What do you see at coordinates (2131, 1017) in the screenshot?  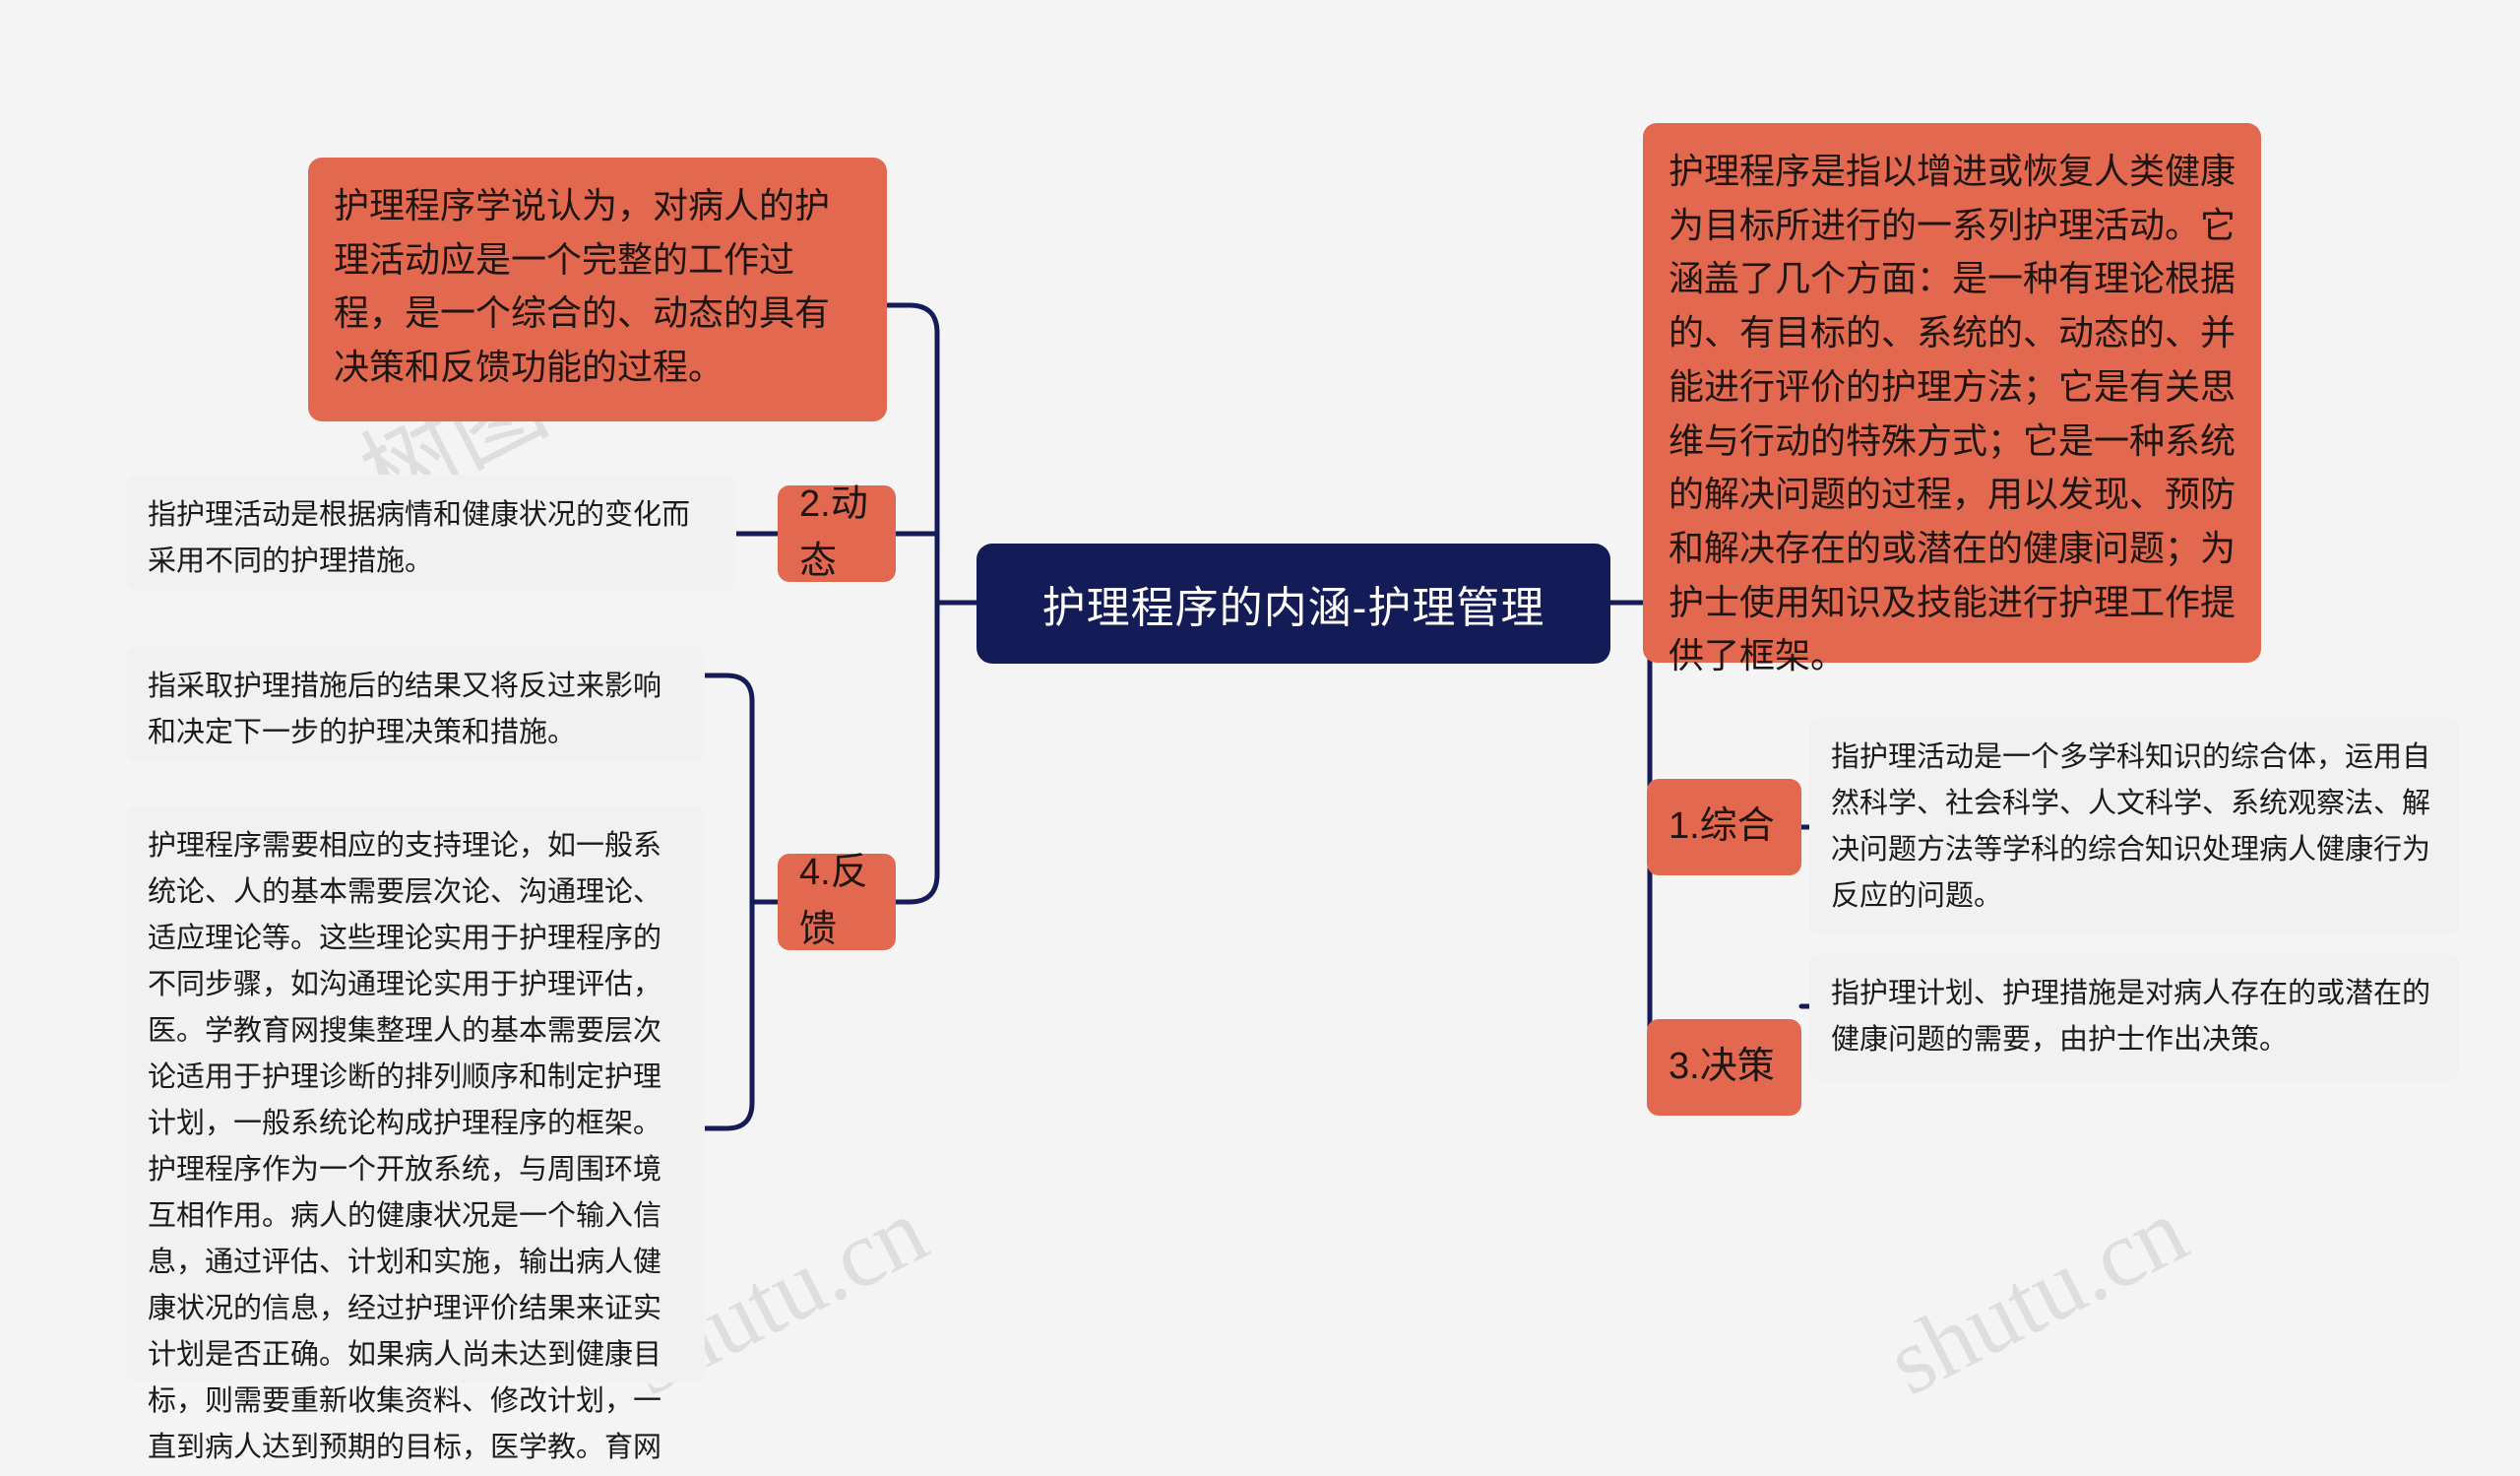 I see `node-decision-desc-text: 指护理计划、护理措施是对病人存在的或潜在的健康问题的需要，由护士作出决策。` at bounding box center [2131, 1017].